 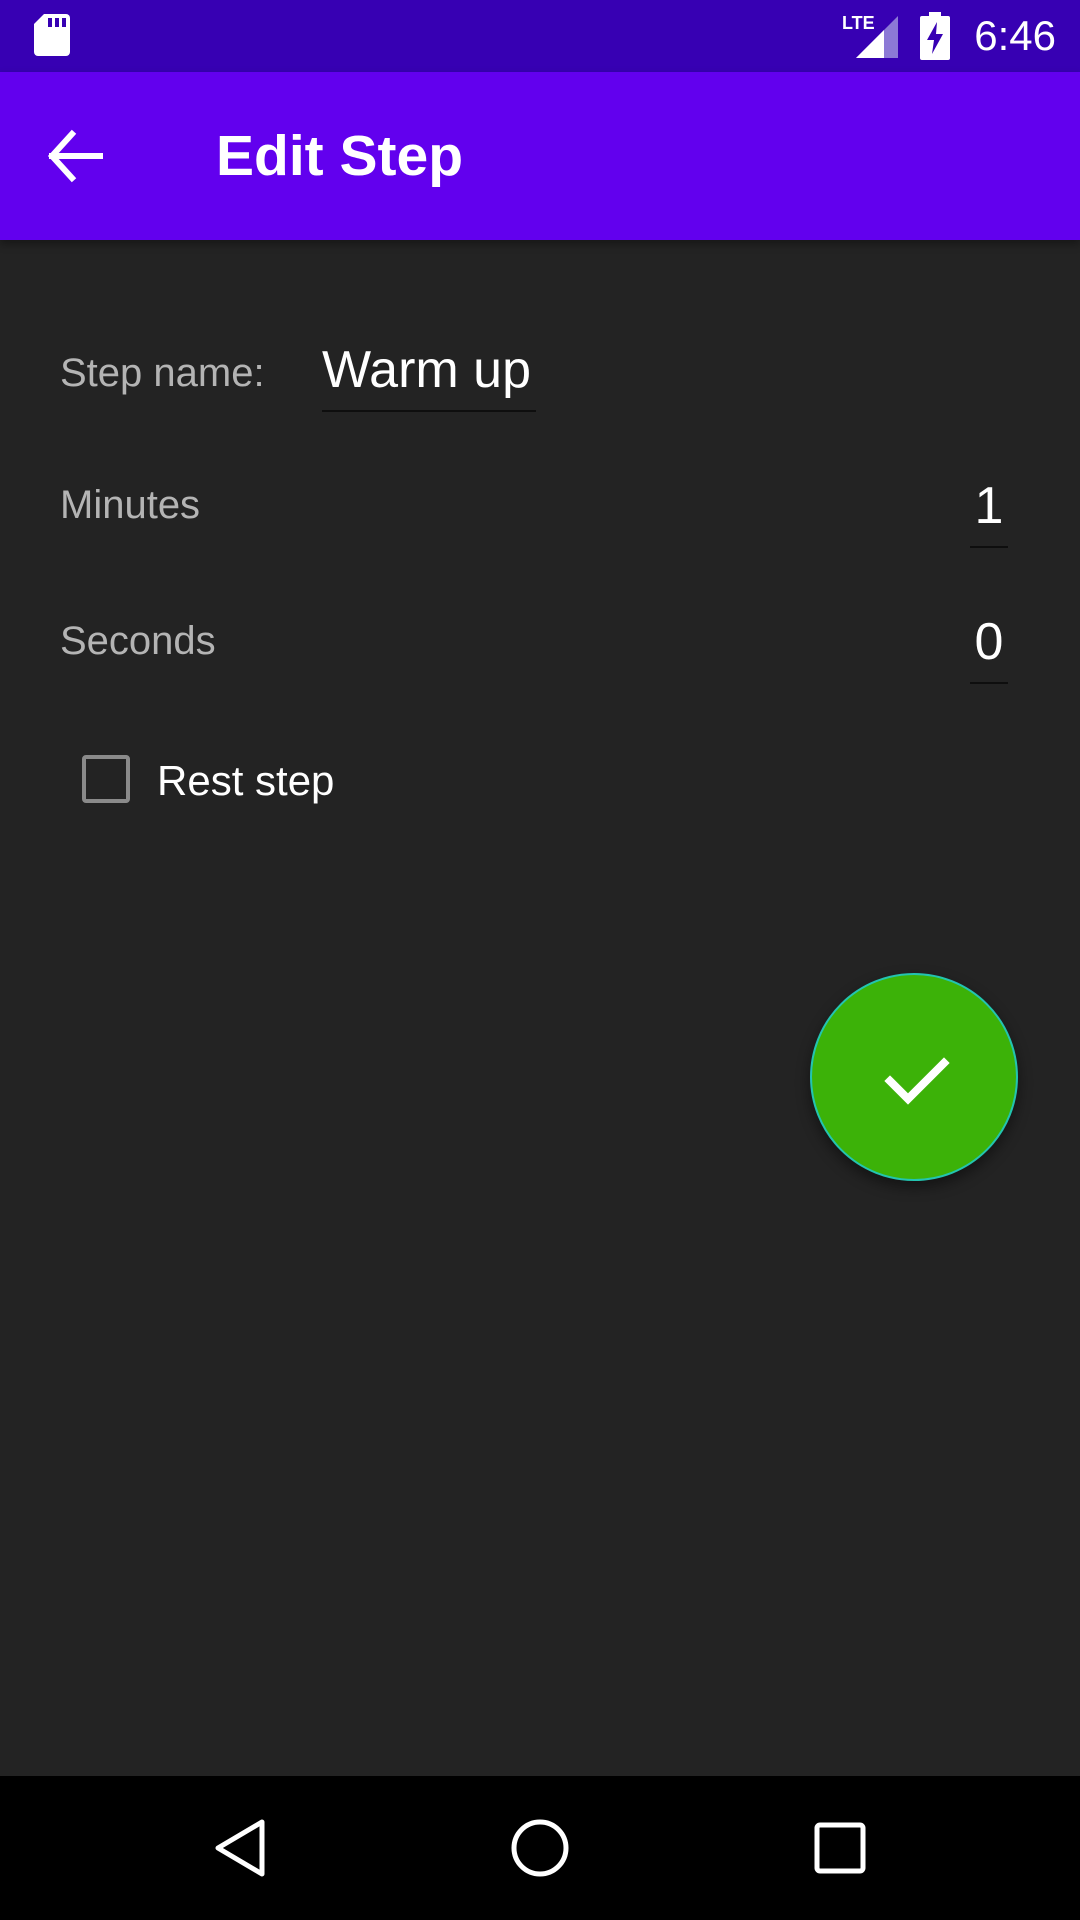 I want to click on seconds-label: Seconds, so click(x=138, y=641).